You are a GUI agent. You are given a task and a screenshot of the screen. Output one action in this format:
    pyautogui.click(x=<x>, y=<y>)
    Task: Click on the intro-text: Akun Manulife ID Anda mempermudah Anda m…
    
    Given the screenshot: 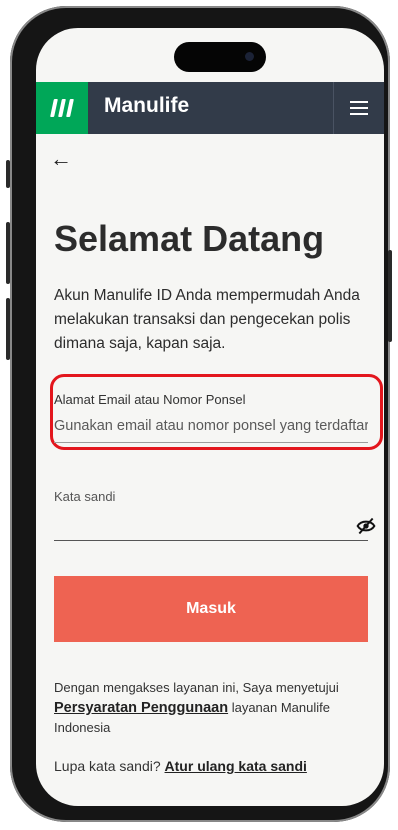 What is the action you would take?
    pyautogui.click(x=207, y=319)
    